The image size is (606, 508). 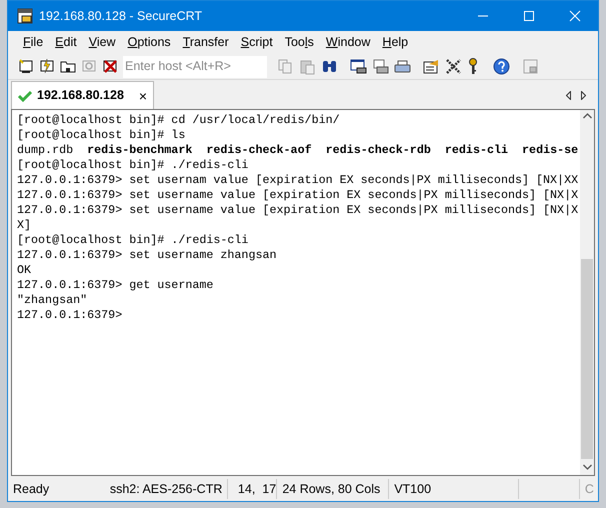 What do you see at coordinates (206, 42) in the screenshot?
I see `menu-item: Transfer` at bounding box center [206, 42].